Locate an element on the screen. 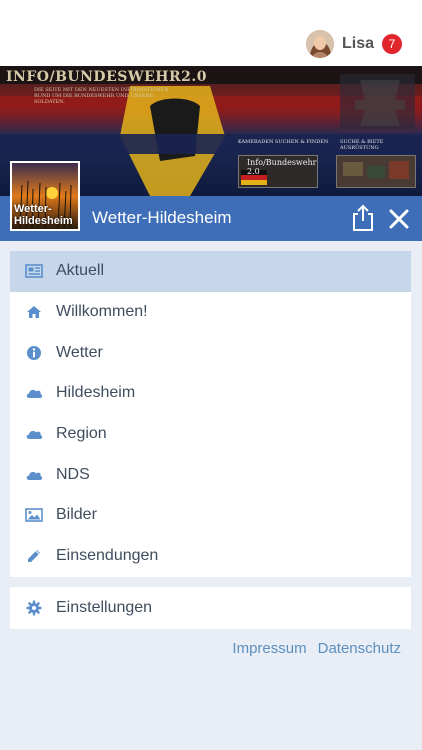 The height and width of the screenshot is (750, 422). banner-link-kameraden: KAMERADEN SUCHEN & FINDEN is located at coordinates (283, 142).